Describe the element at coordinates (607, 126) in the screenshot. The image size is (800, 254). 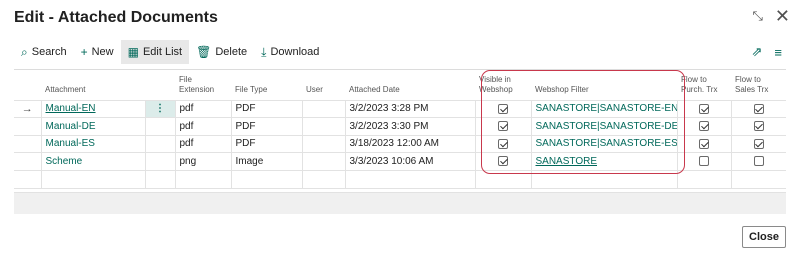
I see `filter-link: SANASTORE|SANASTORE-DE` at that location.